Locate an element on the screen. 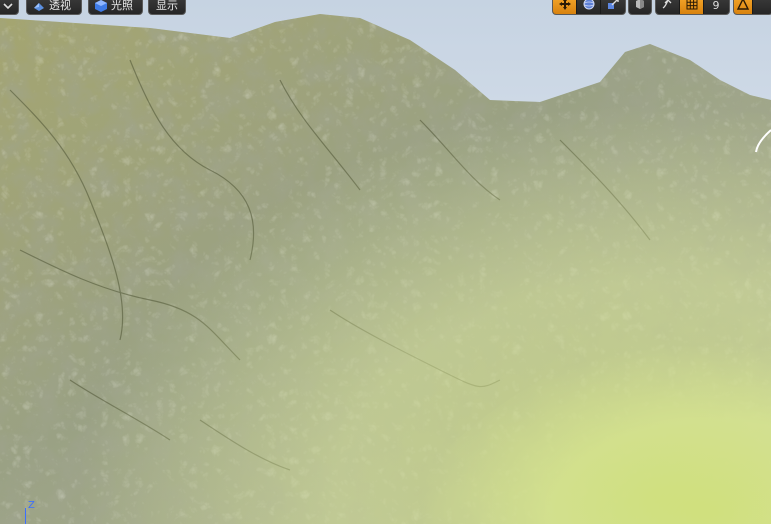 This screenshot has height=524, width=771. lighting-mode-button: 光照 is located at coordinates (115, 7).